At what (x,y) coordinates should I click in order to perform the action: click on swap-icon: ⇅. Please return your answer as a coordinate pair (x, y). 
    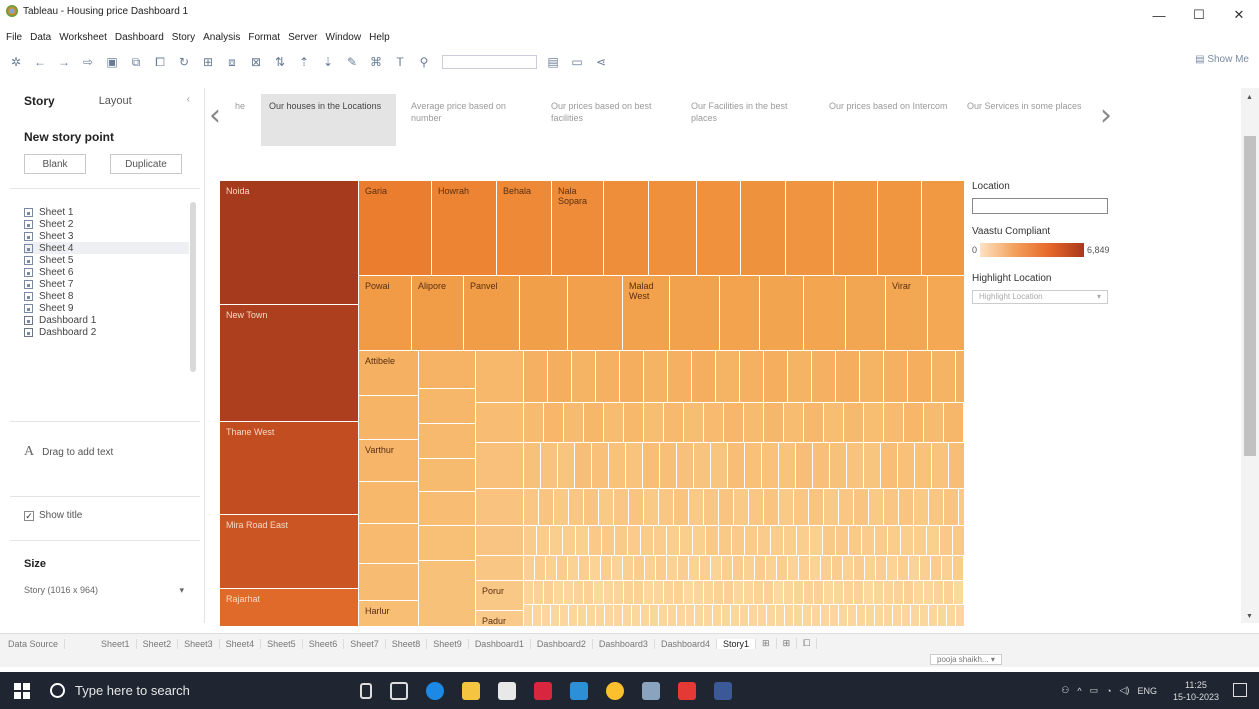
    Looking at the image, I should click on (280, 62).